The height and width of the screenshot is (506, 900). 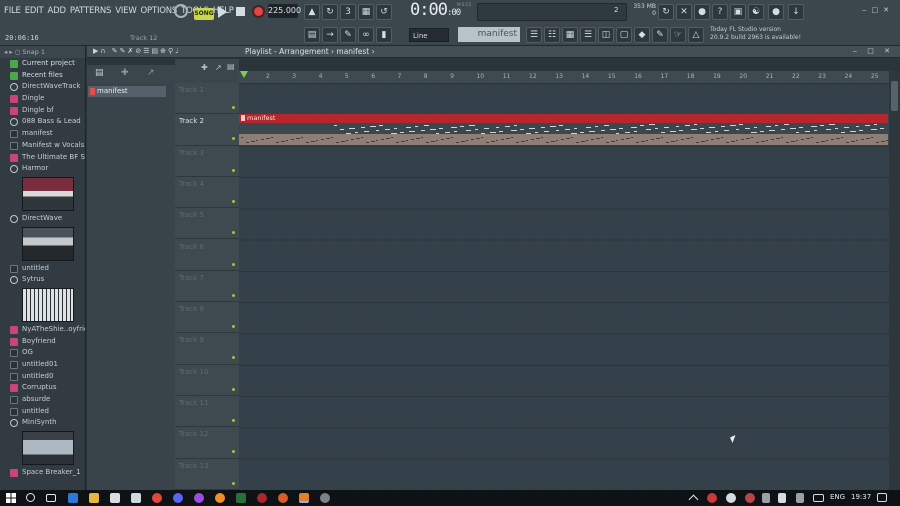 What do you see at coordinates (241, 498) in the screenshot?
I see `app-green-icon` at bounding box center [241, 498].